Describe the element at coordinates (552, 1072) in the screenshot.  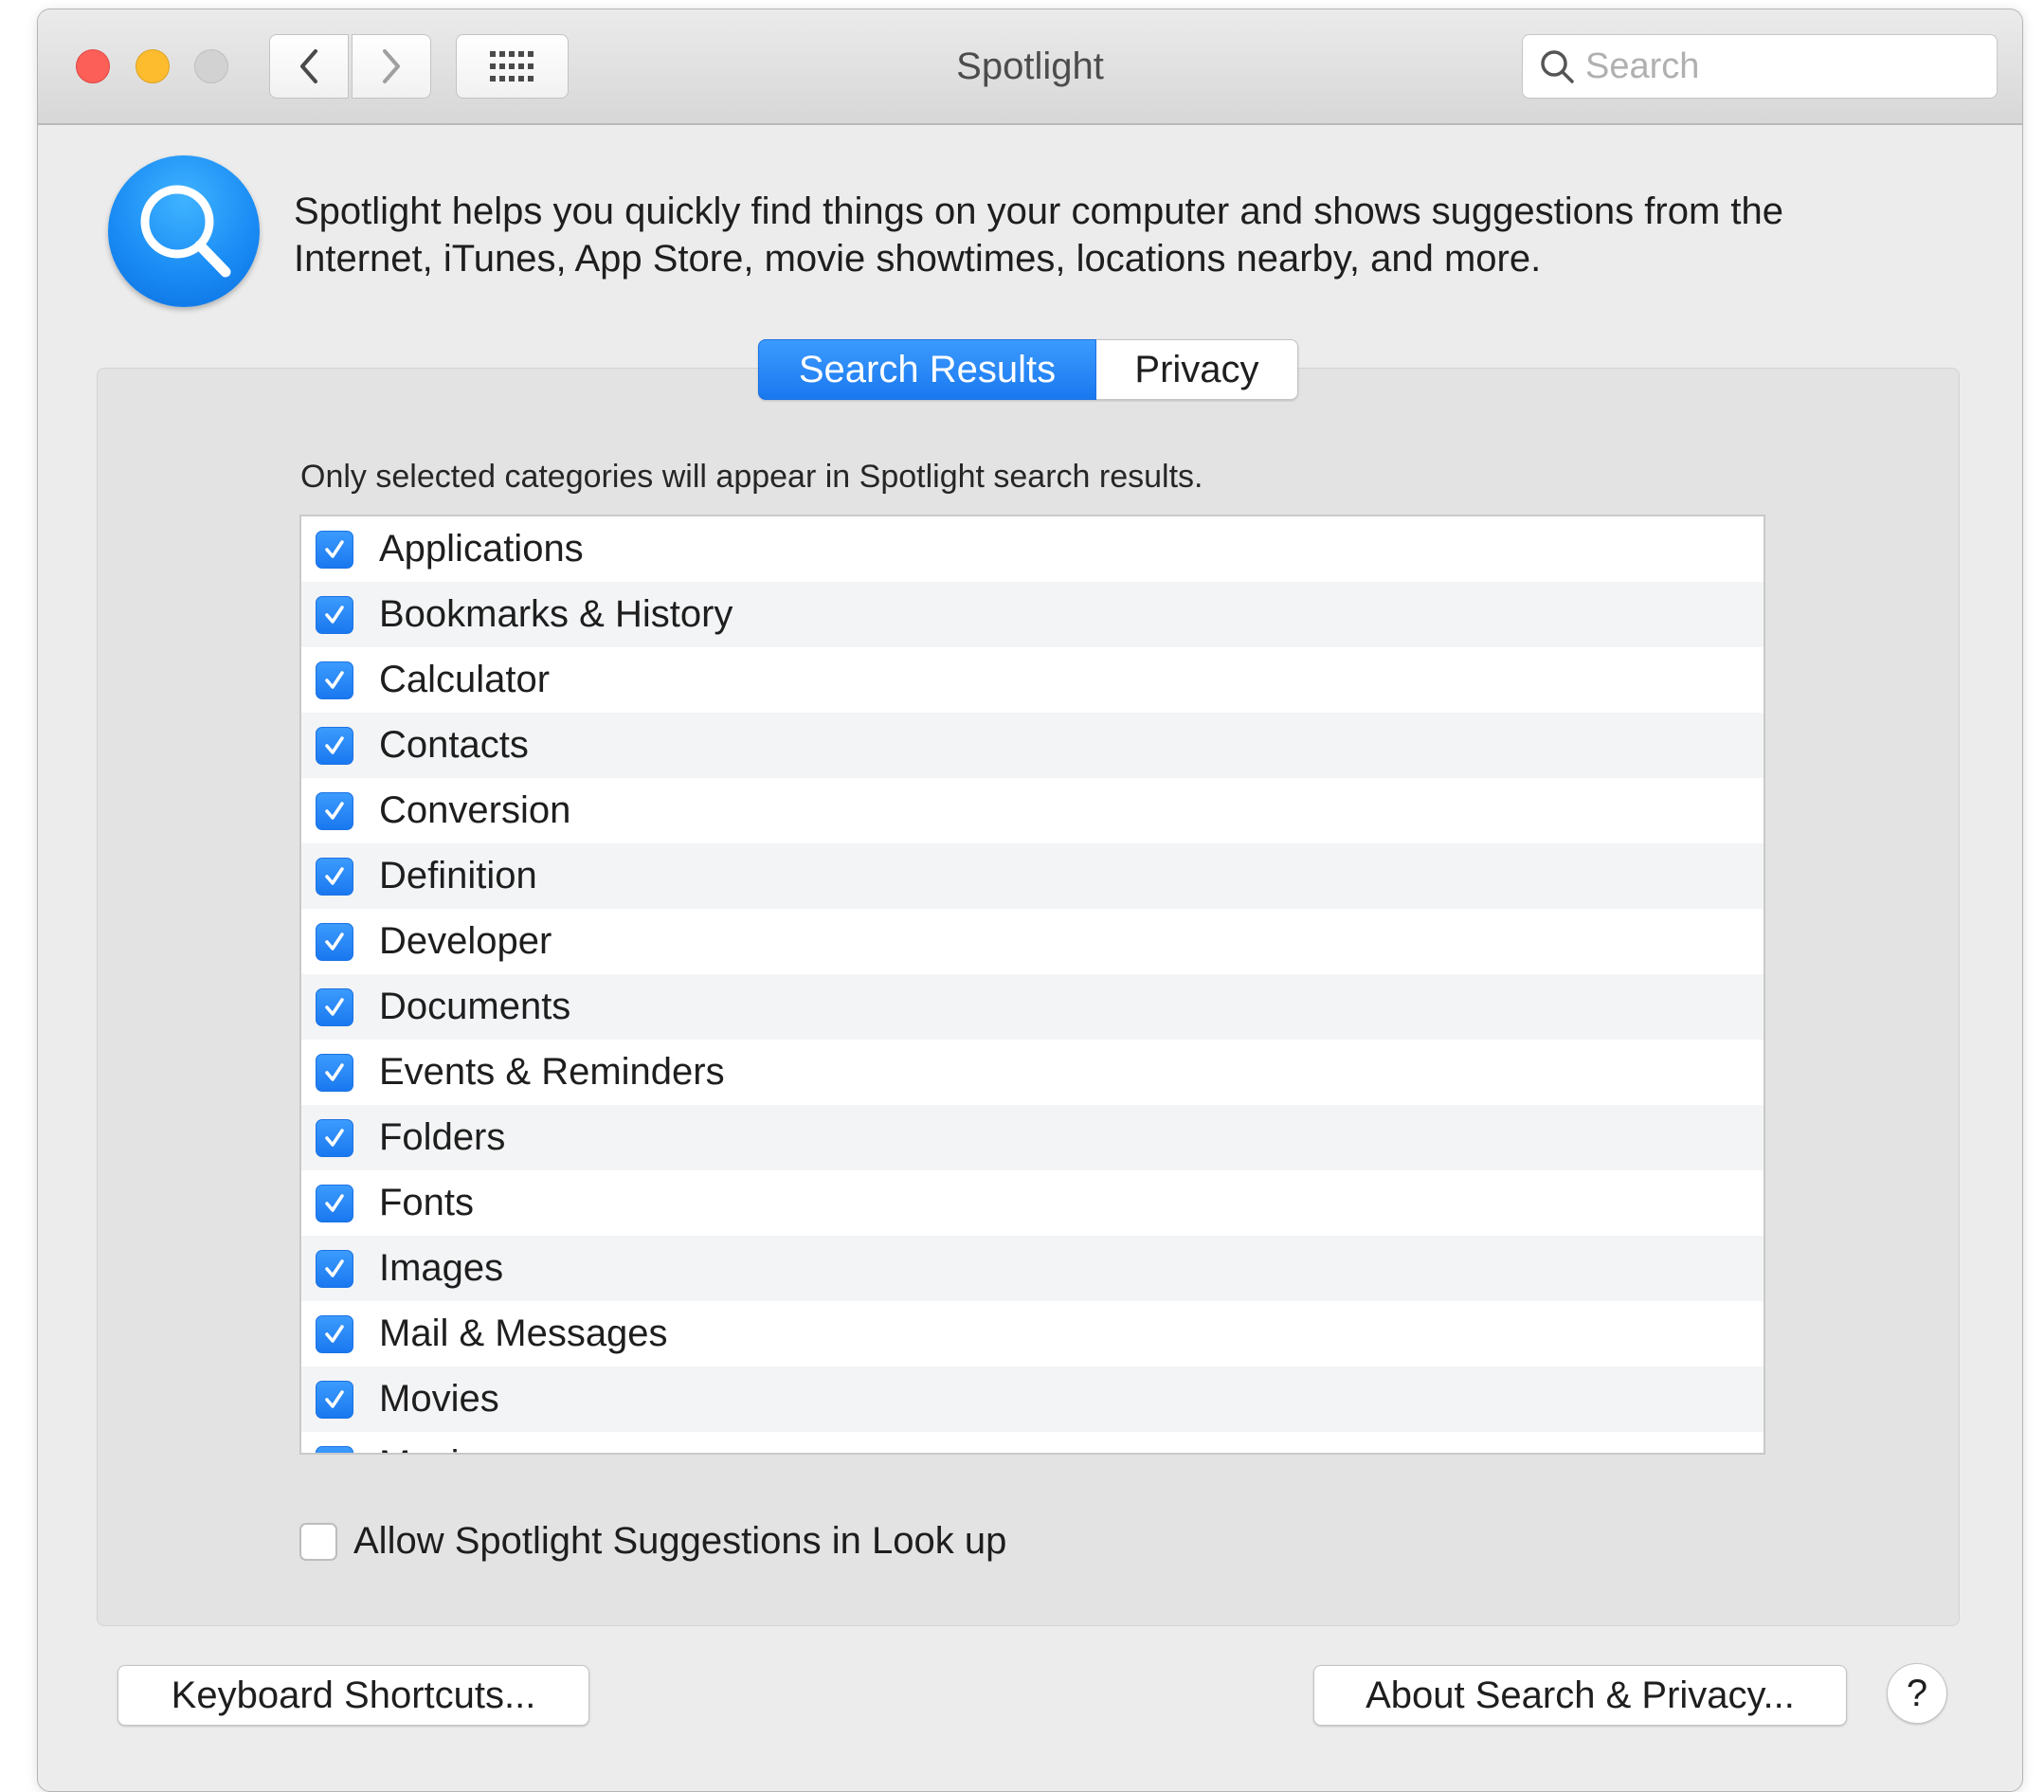
I see `category-label: Events & Reminders` at that location.